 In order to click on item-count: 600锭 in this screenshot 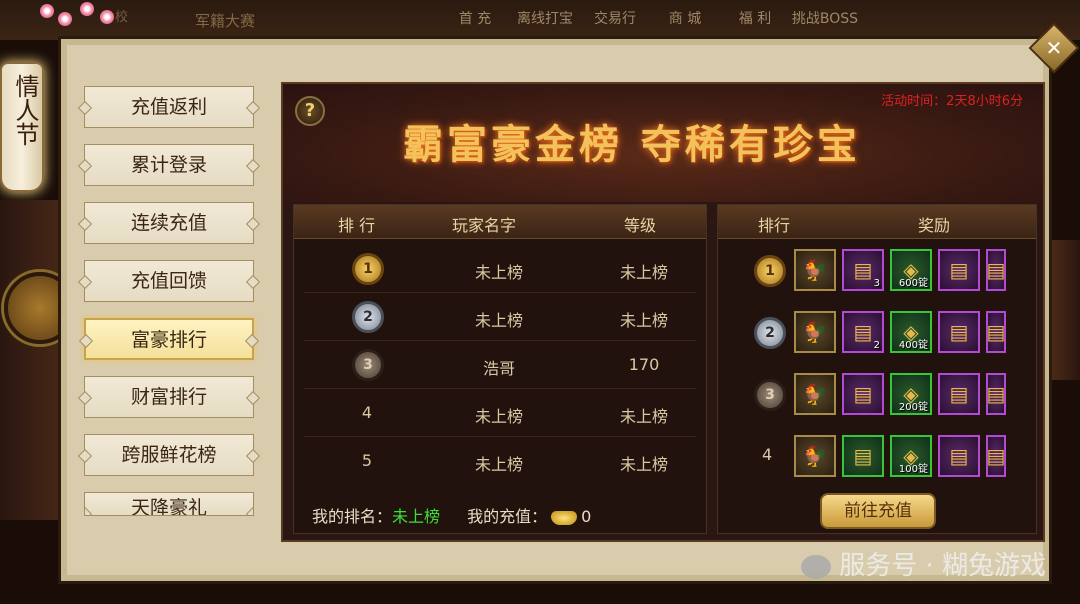, I will do `click(913, 283)`.